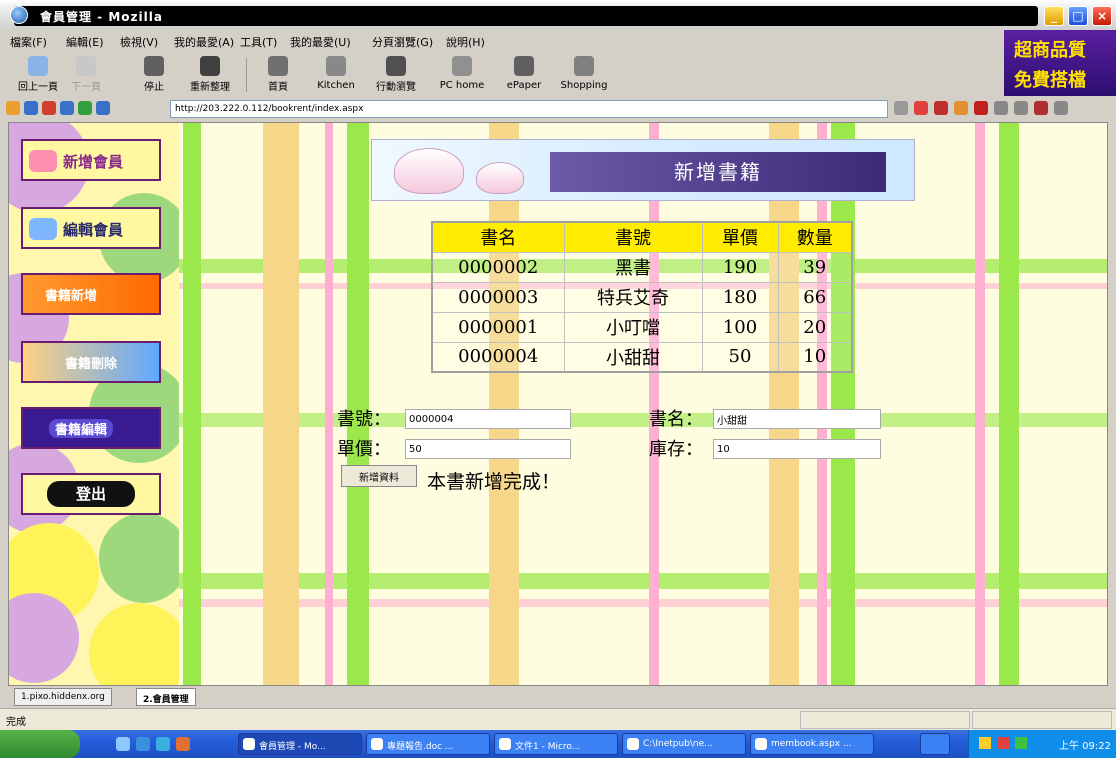 The width and height of the screenshot is (1116, 758). I want to click on desktop-icon, so click(123, 744).